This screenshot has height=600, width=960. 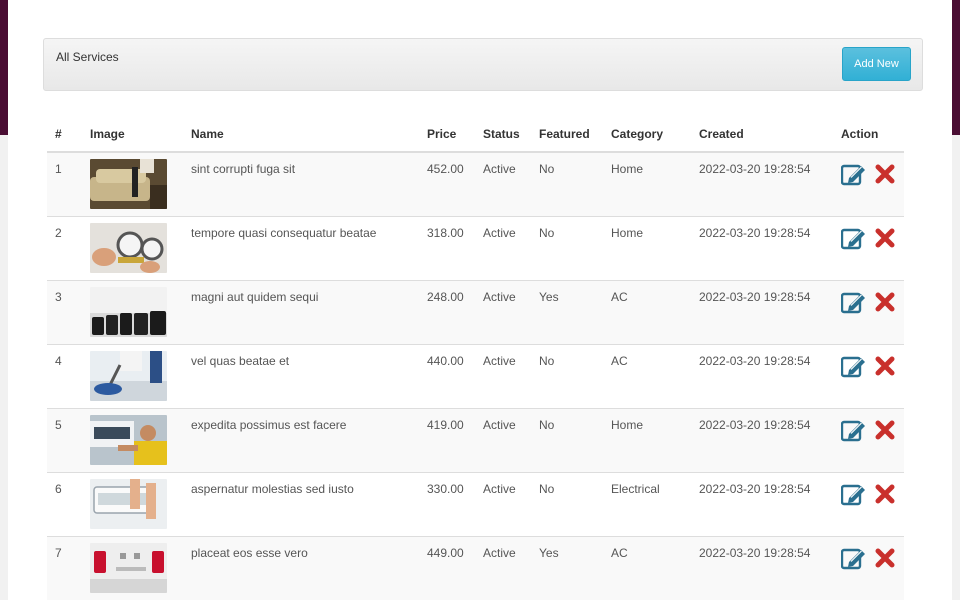 I want to click on row-category: Electrical, so click(x=647, y=503).